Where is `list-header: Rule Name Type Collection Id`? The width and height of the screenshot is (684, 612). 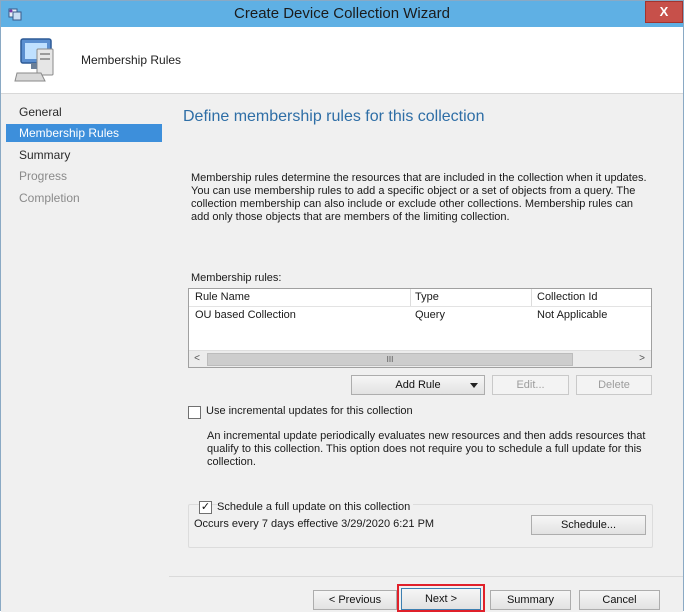
list-header: Rule Name Type Collection Id is located at coordinates (420, 298).